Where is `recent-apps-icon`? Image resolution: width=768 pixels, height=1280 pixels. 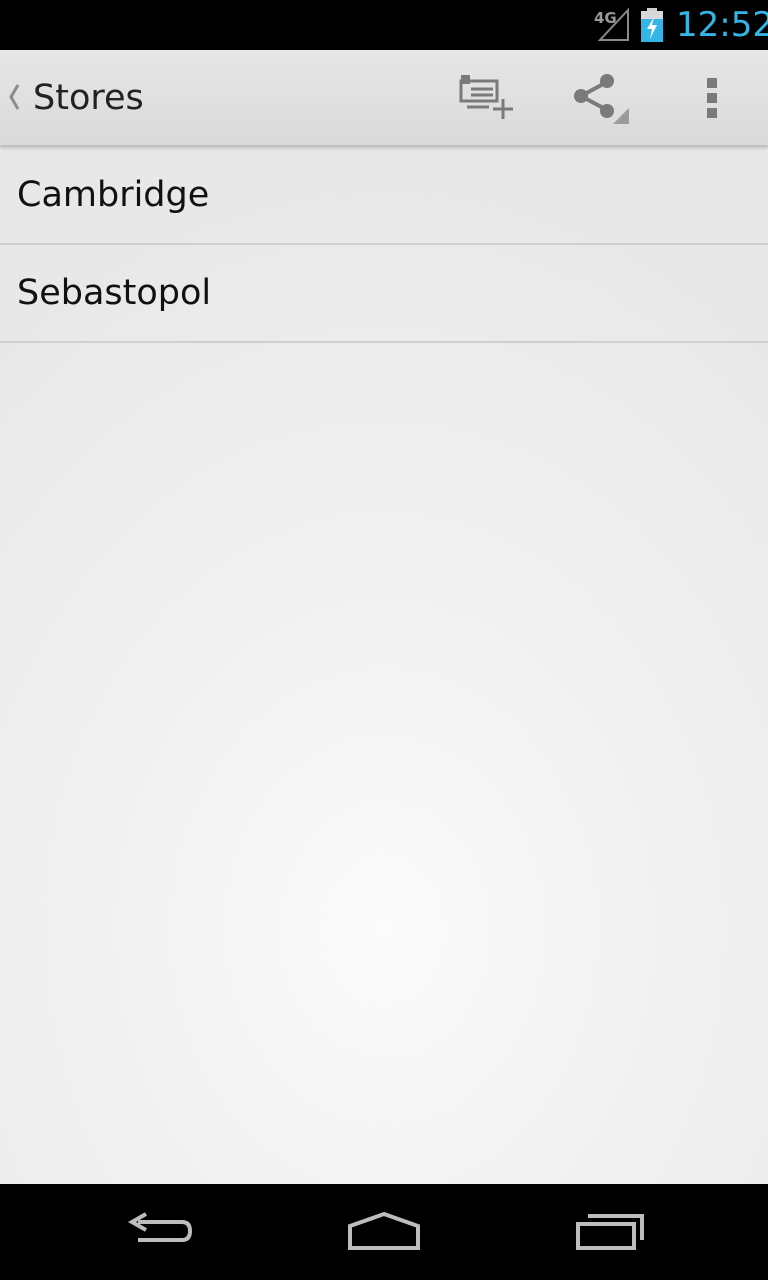
recent-apps-icon is located at coordinates (610, 1232).